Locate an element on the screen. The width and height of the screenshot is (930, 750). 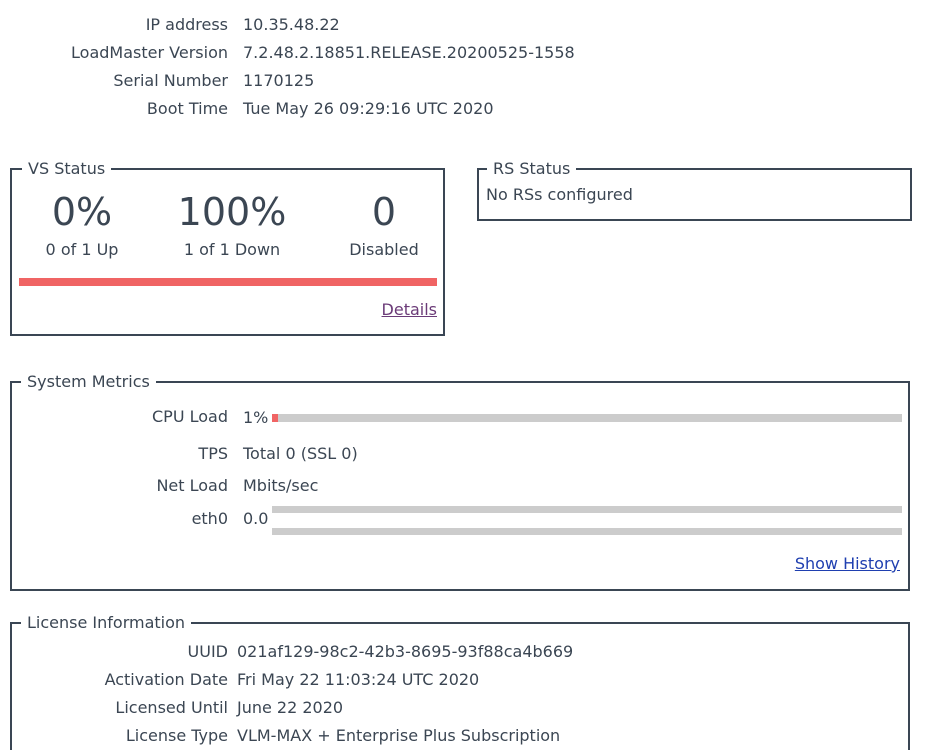
vs-down-percent: 100% is located at coordinates (232, 212).